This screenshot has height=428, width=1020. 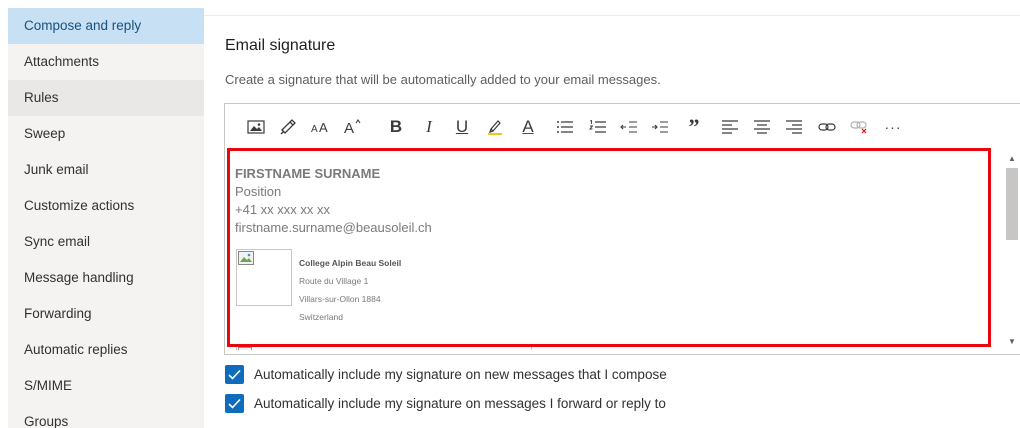 I want to click on italic-icon: I, so click(x=429, y=127).